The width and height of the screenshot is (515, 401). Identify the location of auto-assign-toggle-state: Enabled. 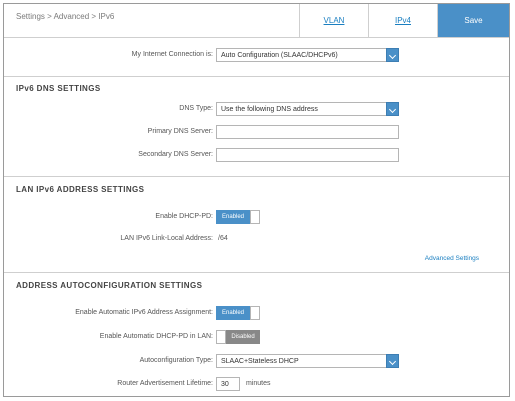
(233, 313).